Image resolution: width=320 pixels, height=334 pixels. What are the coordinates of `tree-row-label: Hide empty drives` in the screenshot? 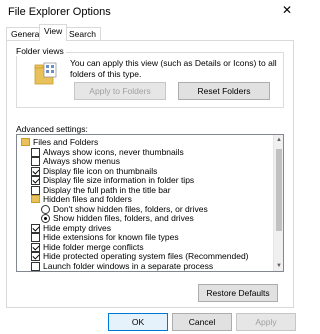 It's located at (77, 227).